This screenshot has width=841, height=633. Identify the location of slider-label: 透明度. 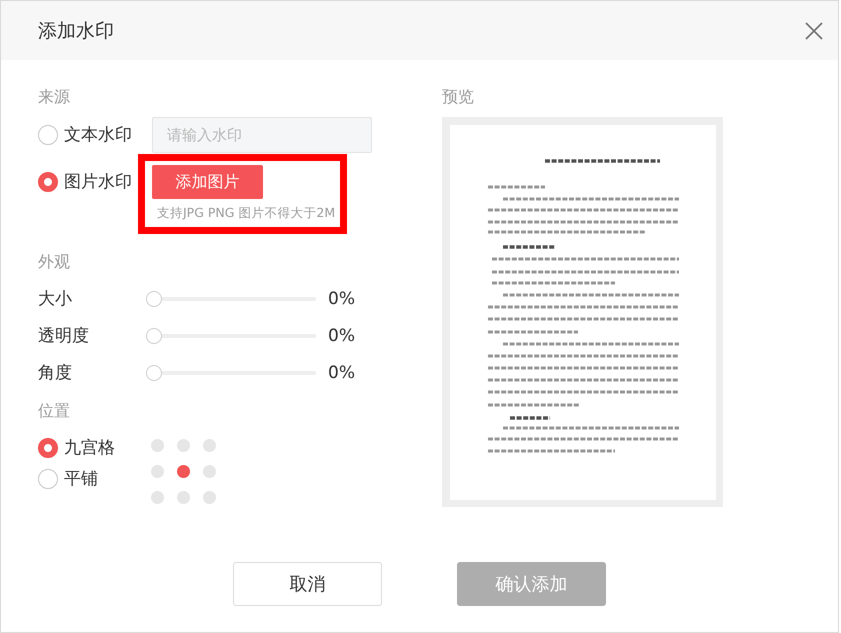
(64, 335).